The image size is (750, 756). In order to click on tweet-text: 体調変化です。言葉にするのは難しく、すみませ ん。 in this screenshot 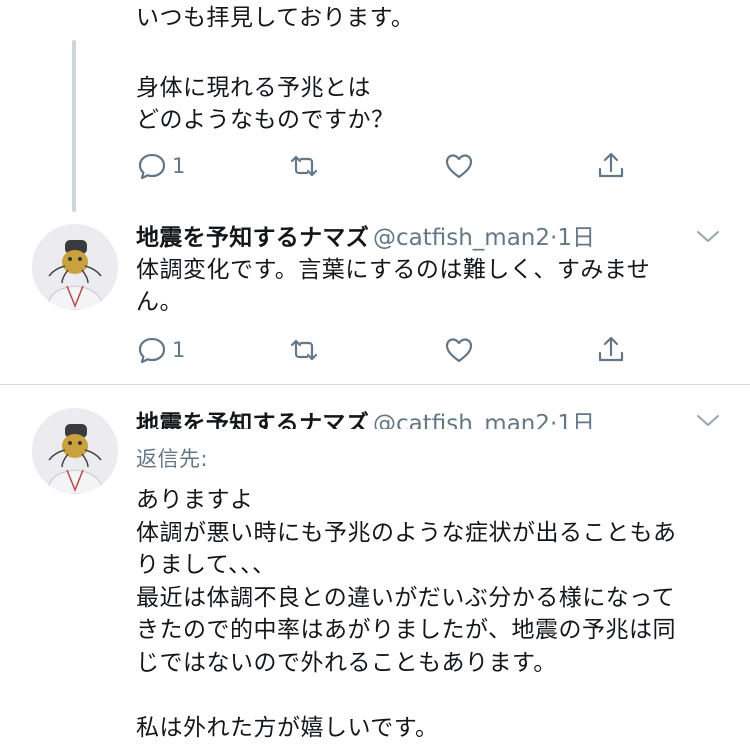, I will do `click(393, 286)`.